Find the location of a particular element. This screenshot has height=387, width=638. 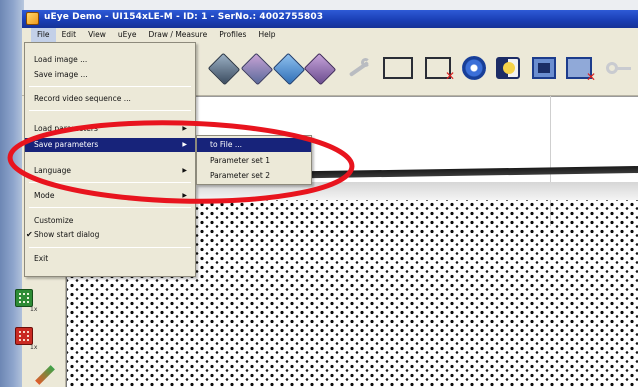

zoom-out-sub-label: 1x is located at coordinates (34, 347).